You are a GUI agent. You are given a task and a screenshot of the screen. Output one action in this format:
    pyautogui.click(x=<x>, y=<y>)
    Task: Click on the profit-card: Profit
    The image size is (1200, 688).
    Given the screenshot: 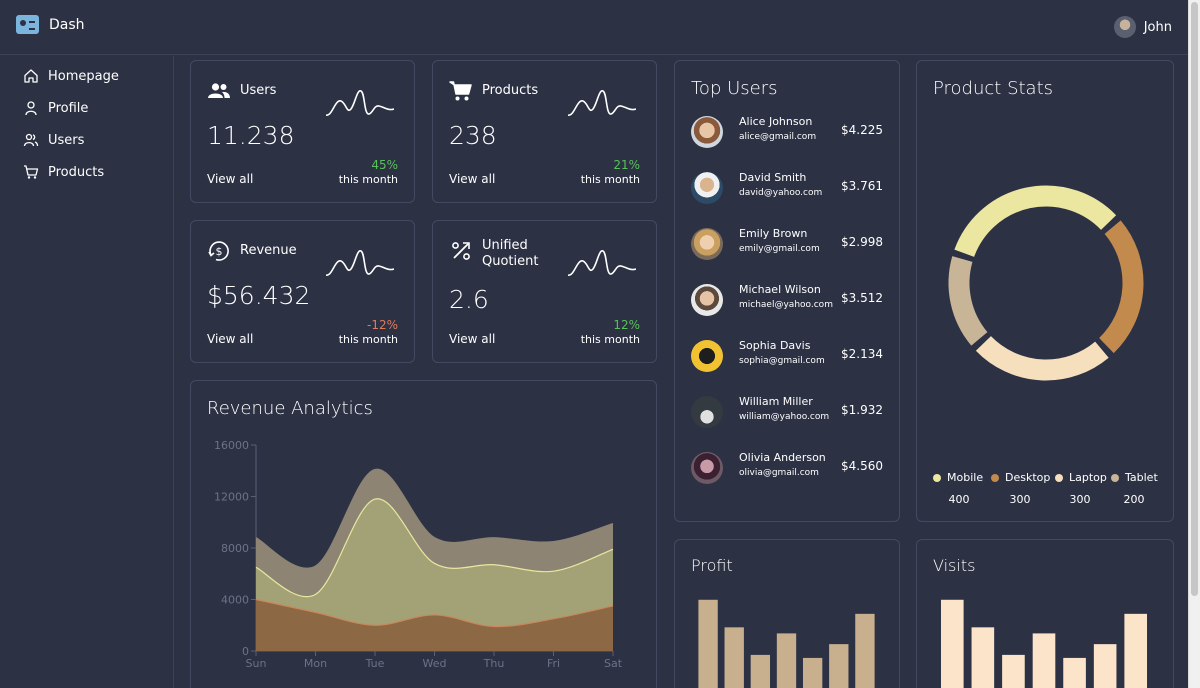 What is the action you would take?
    pyautogui.click(x=787, y=613)
    